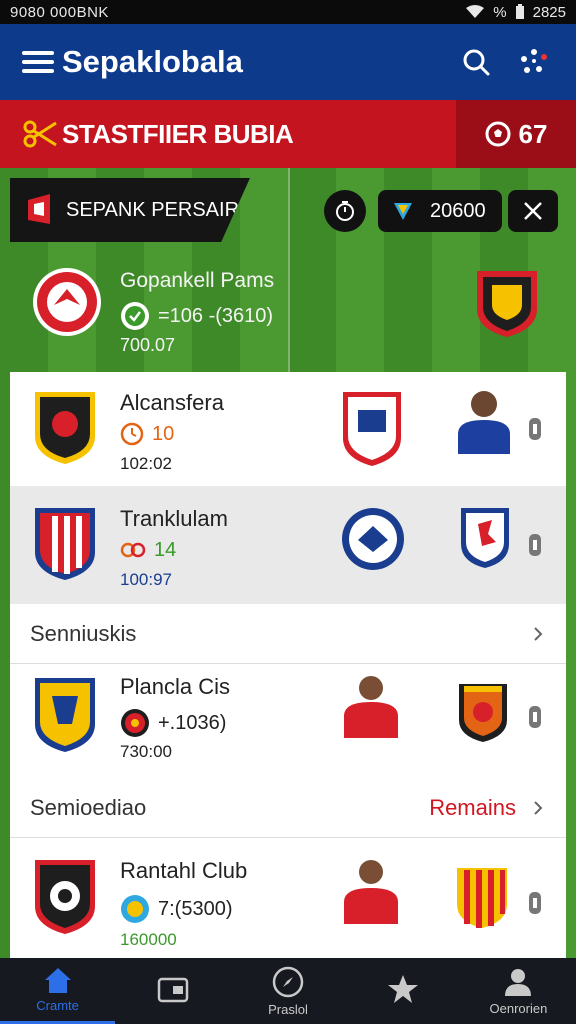 The image size is (576, 1024). What do you see at coordinates (133, 550) in the screenshot?
I see `swap-icon` at bounding box center [133, 550].